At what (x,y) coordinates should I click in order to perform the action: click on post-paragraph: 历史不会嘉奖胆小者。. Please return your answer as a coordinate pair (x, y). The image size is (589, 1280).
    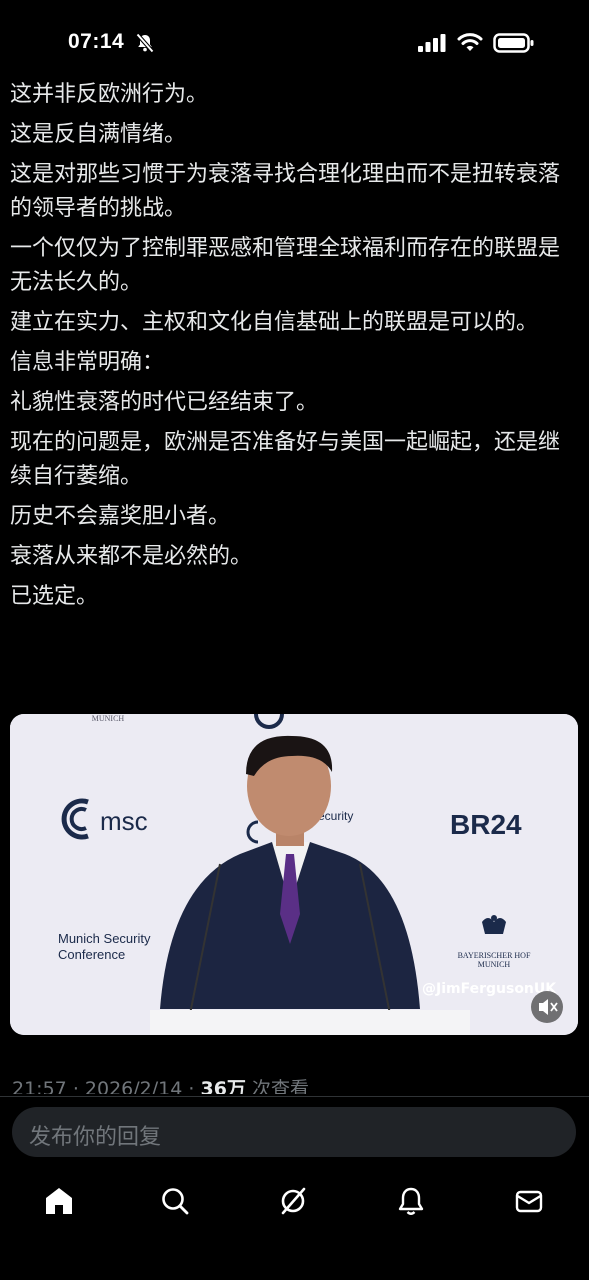
    Looking at the image, I should click on (120, 516).